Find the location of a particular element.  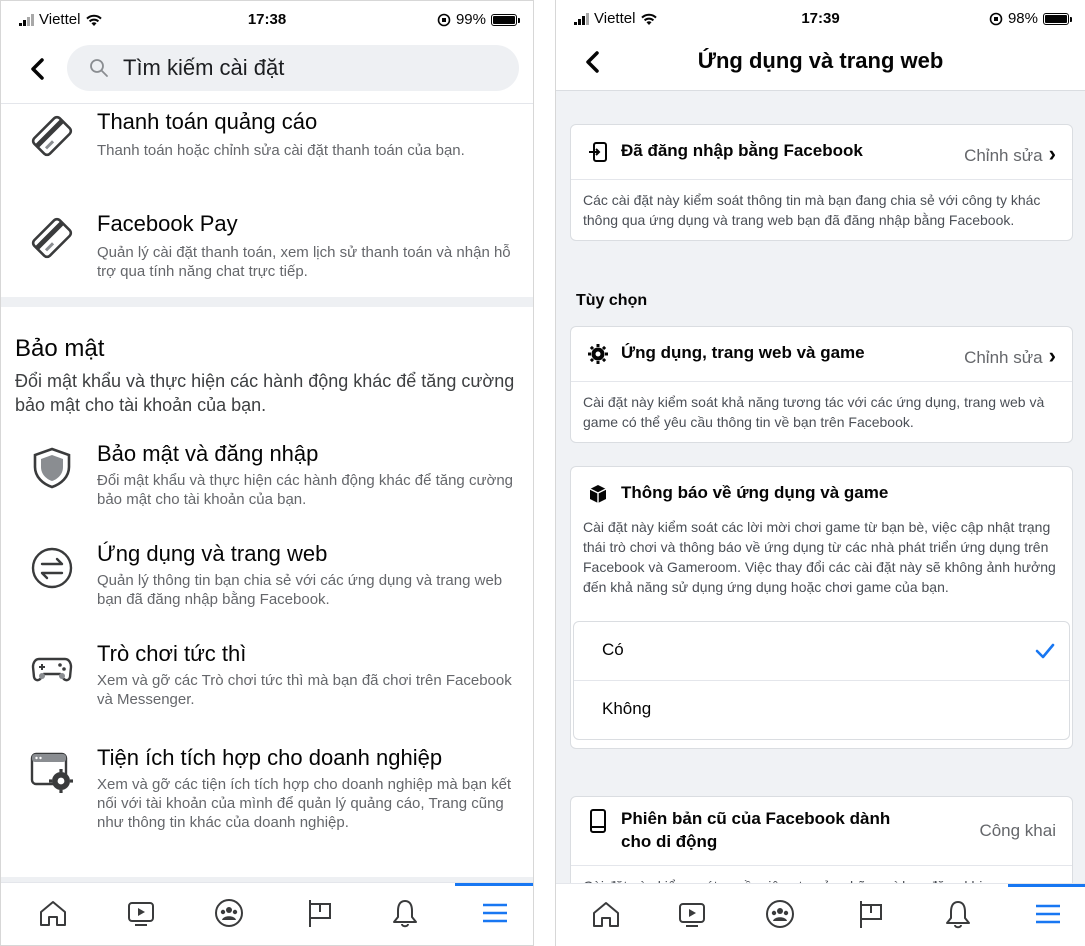

battery-percent: 98% is located at coordinates (1022, 18).